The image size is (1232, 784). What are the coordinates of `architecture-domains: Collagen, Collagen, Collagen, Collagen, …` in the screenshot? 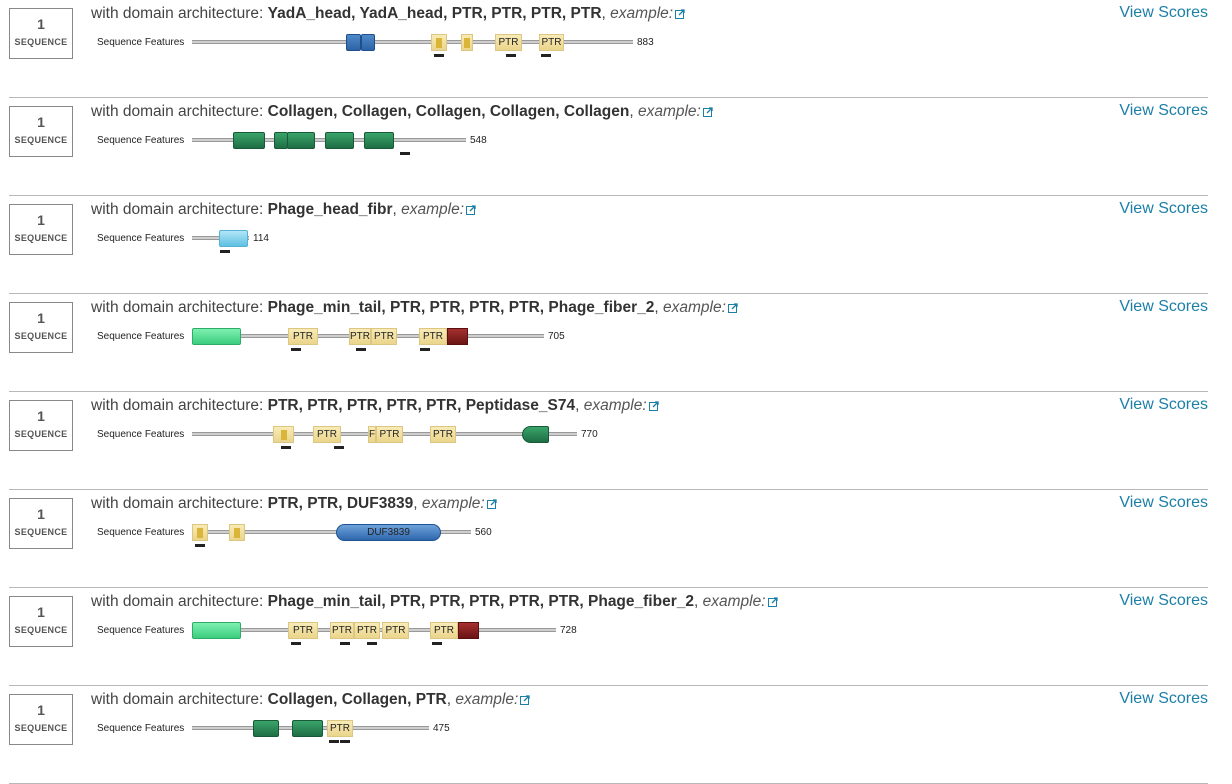 It's located at (448, 111).